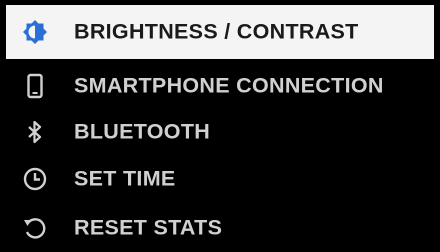  What do you see at coordinates (35, 228) in the screenshot?
I see `reset-icon` at bounding box center [35, 228].